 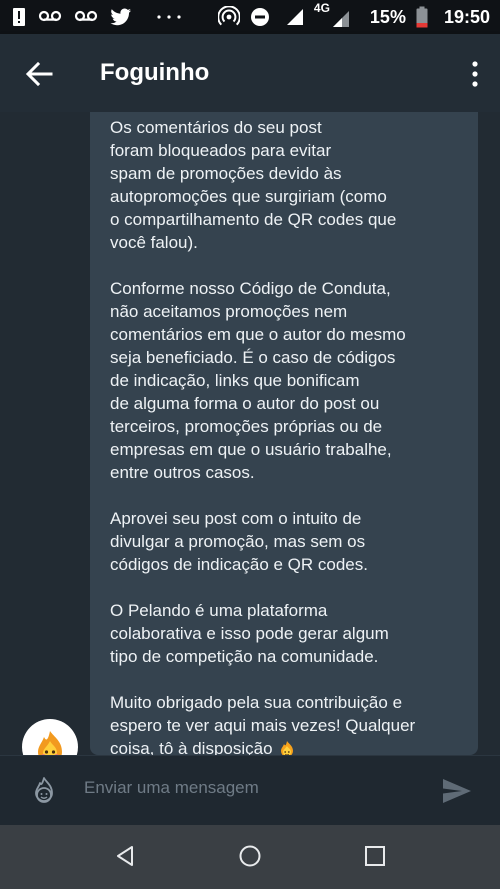 I want to click on clock: 19:50, so click(x=466, y=16).